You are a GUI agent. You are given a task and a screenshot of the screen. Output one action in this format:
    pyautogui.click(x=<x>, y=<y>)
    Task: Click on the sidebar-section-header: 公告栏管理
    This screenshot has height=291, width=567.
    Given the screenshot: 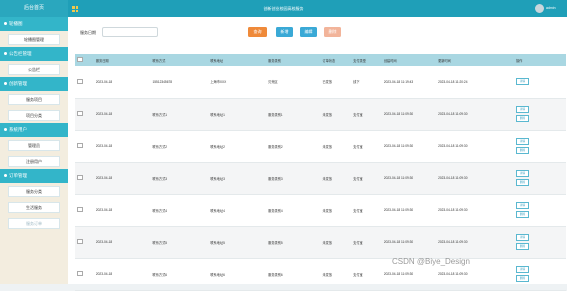 What is the action you would take?
    pyautogui.click(x=34, y=54)
    